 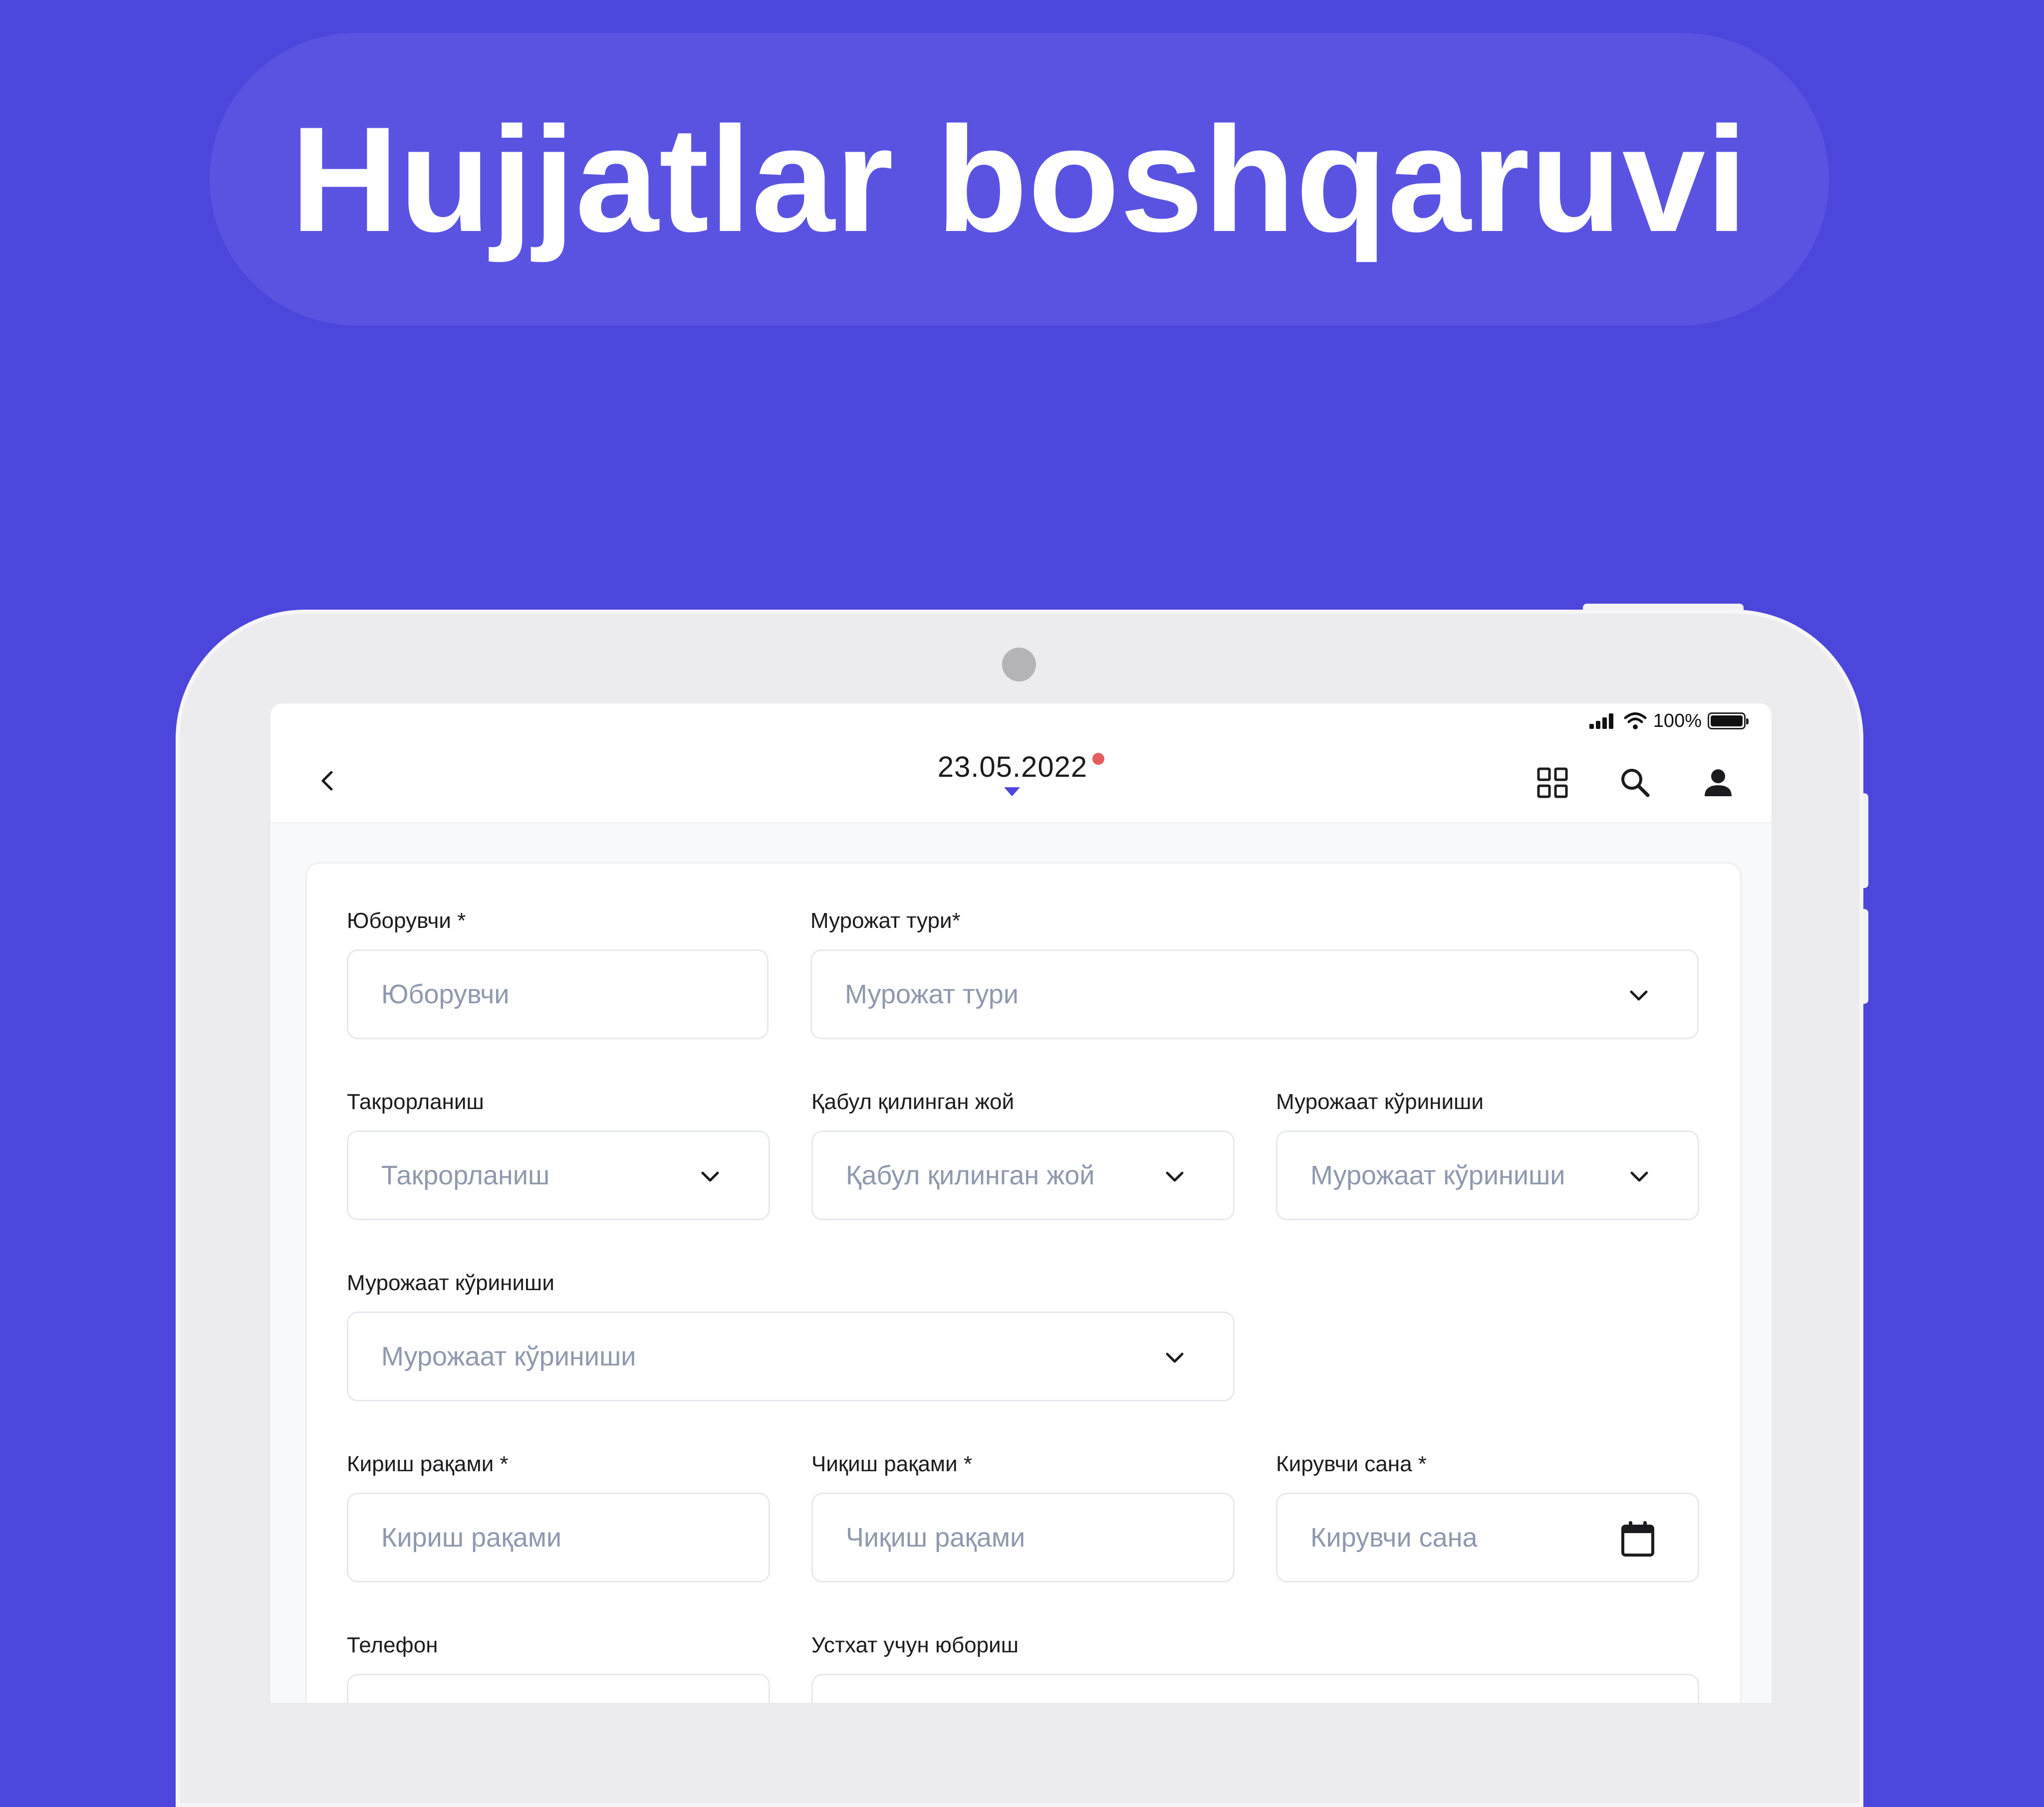 I want to click on outgoing-number-placeholder: Чиқиш рақами, so click(x=935, y=1538).